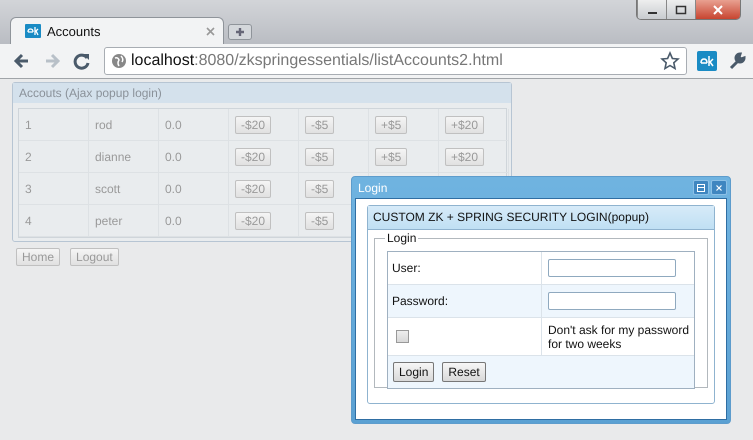  I want to click on field-label: User:, so click(465, 268).